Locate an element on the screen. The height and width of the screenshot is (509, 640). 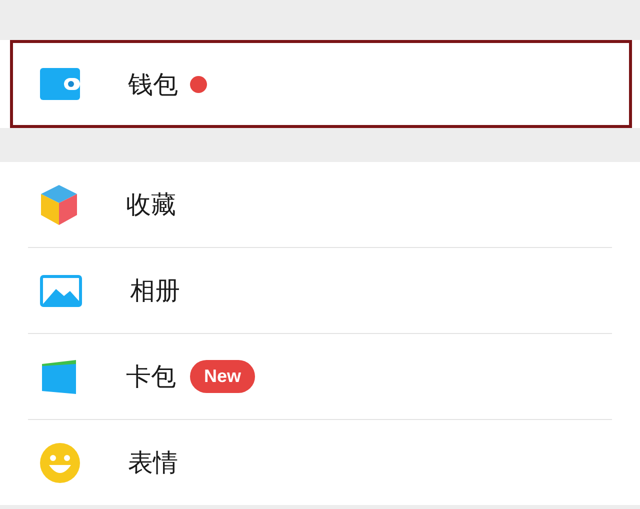
item-label: 钱包 is located at coordinates (153, 84).